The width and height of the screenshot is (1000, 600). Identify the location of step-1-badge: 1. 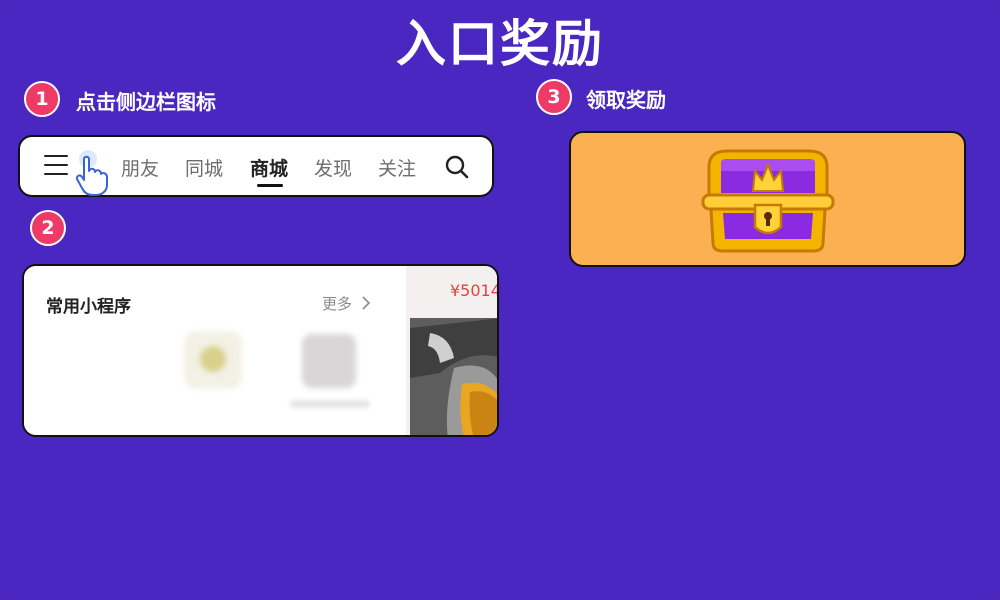
(42, 99).